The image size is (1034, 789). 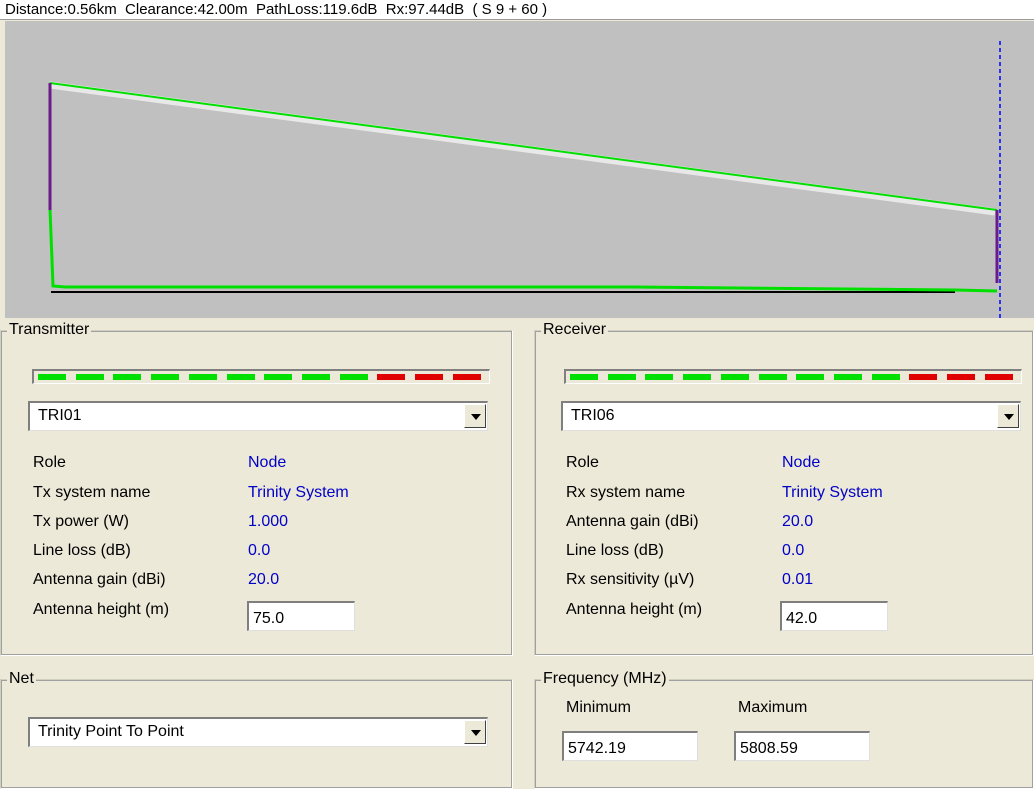 I want to click on tx-station-select: TRI01, so click(x=258, y=416).